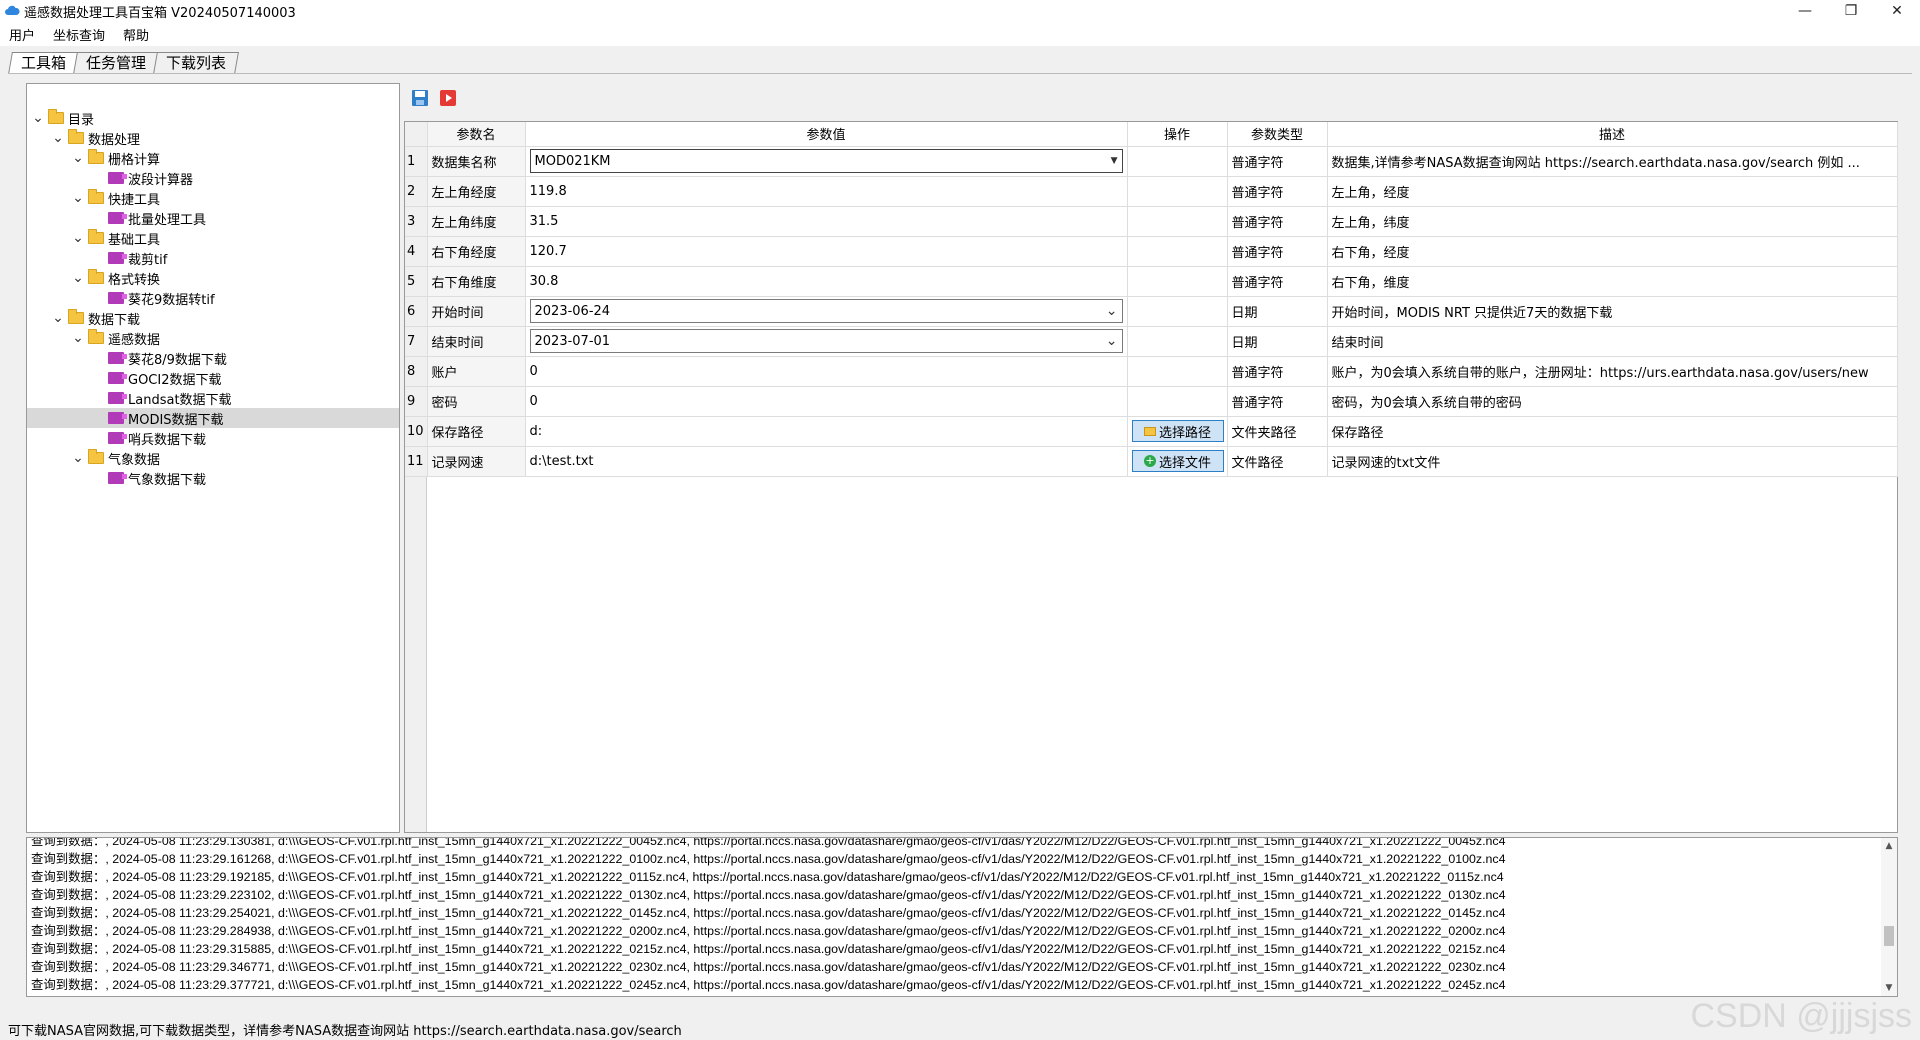 This screenshot has height=1040, width=1920. I want to click on column-header-description: 描述, so click(1612, 134).